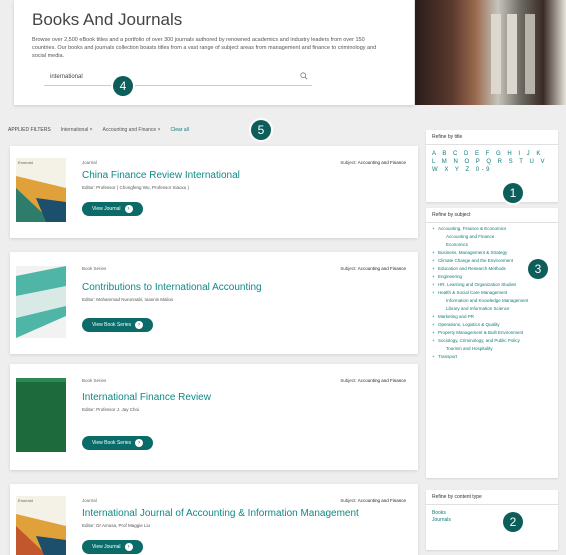  What do you see at coordinates (123, 86) in the screenshot?
I see `callout-badge: 4` at bounding box center [123, 86].